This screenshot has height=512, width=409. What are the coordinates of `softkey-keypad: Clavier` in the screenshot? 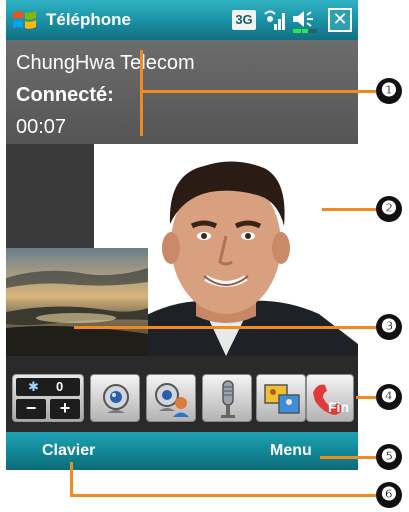 It's located at (68, 451).